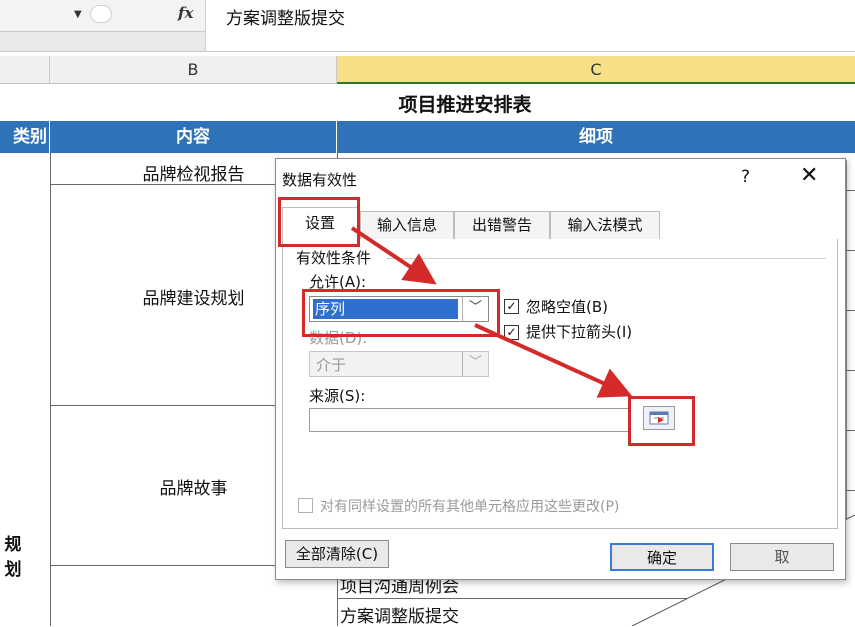  I want to click on arrow-to-allow, so click(393, 255).